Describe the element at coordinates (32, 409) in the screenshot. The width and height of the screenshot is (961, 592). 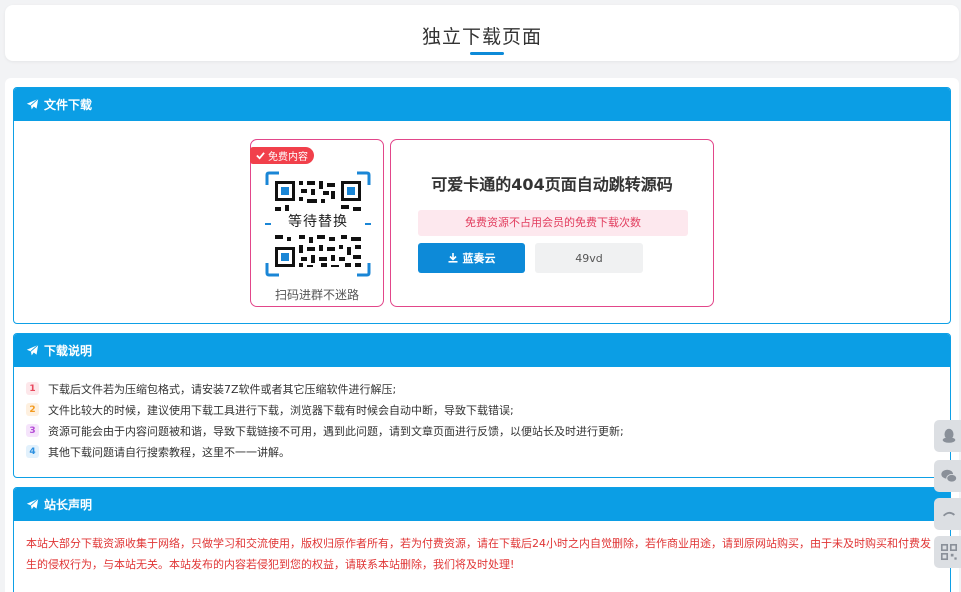
I see `step-number: 2` at that location.